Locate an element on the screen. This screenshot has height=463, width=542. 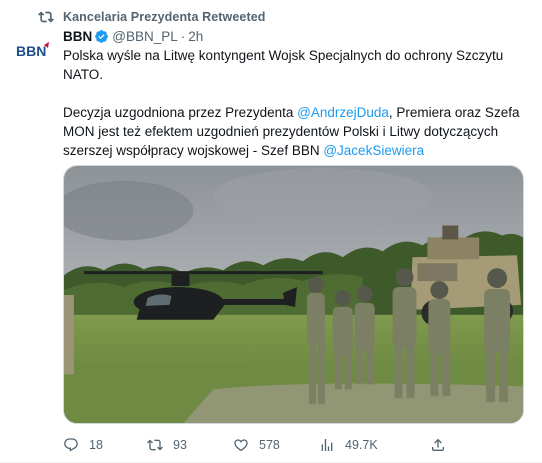
like-button: 578 is located at coordinates (256, 445).